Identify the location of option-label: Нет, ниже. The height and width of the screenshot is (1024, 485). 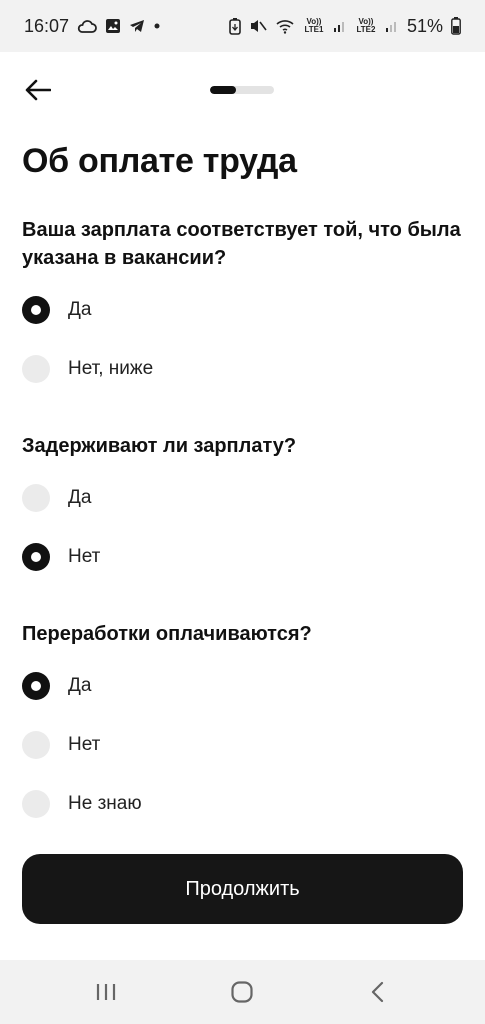
(111, 368).